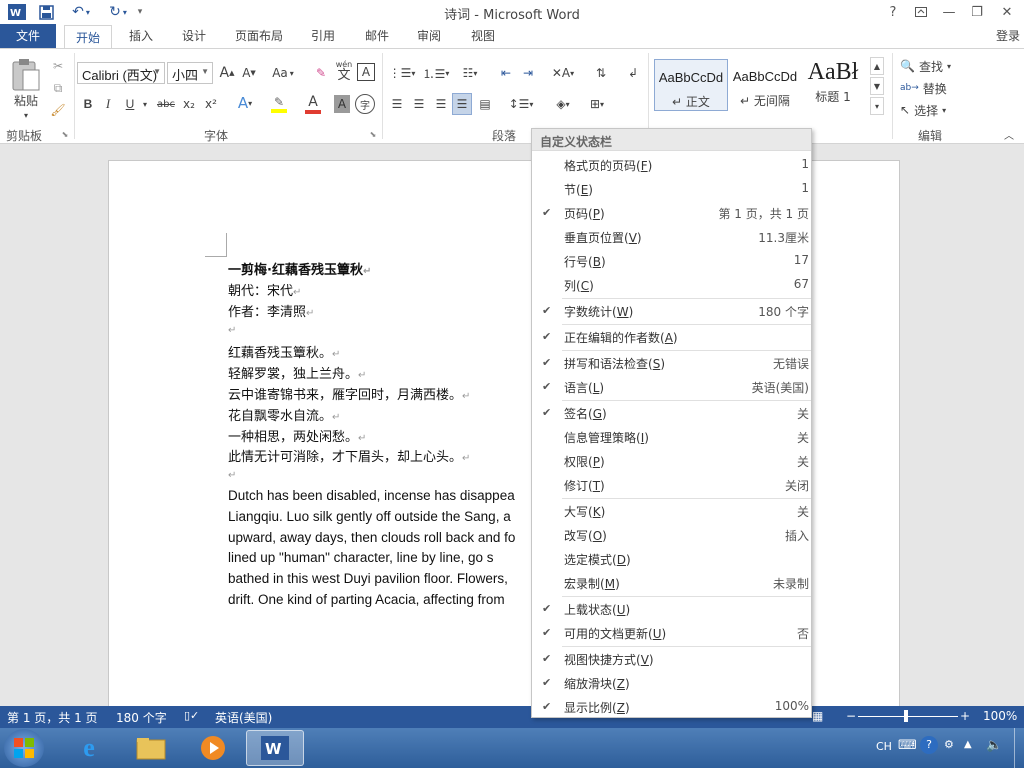 This screenshot has width=1024, height=768. What do you see at coordinates (1009, 134) in the screenshot?
I see `collapse-ribbon-icon: ︿` at bounding box center [1009, 134].